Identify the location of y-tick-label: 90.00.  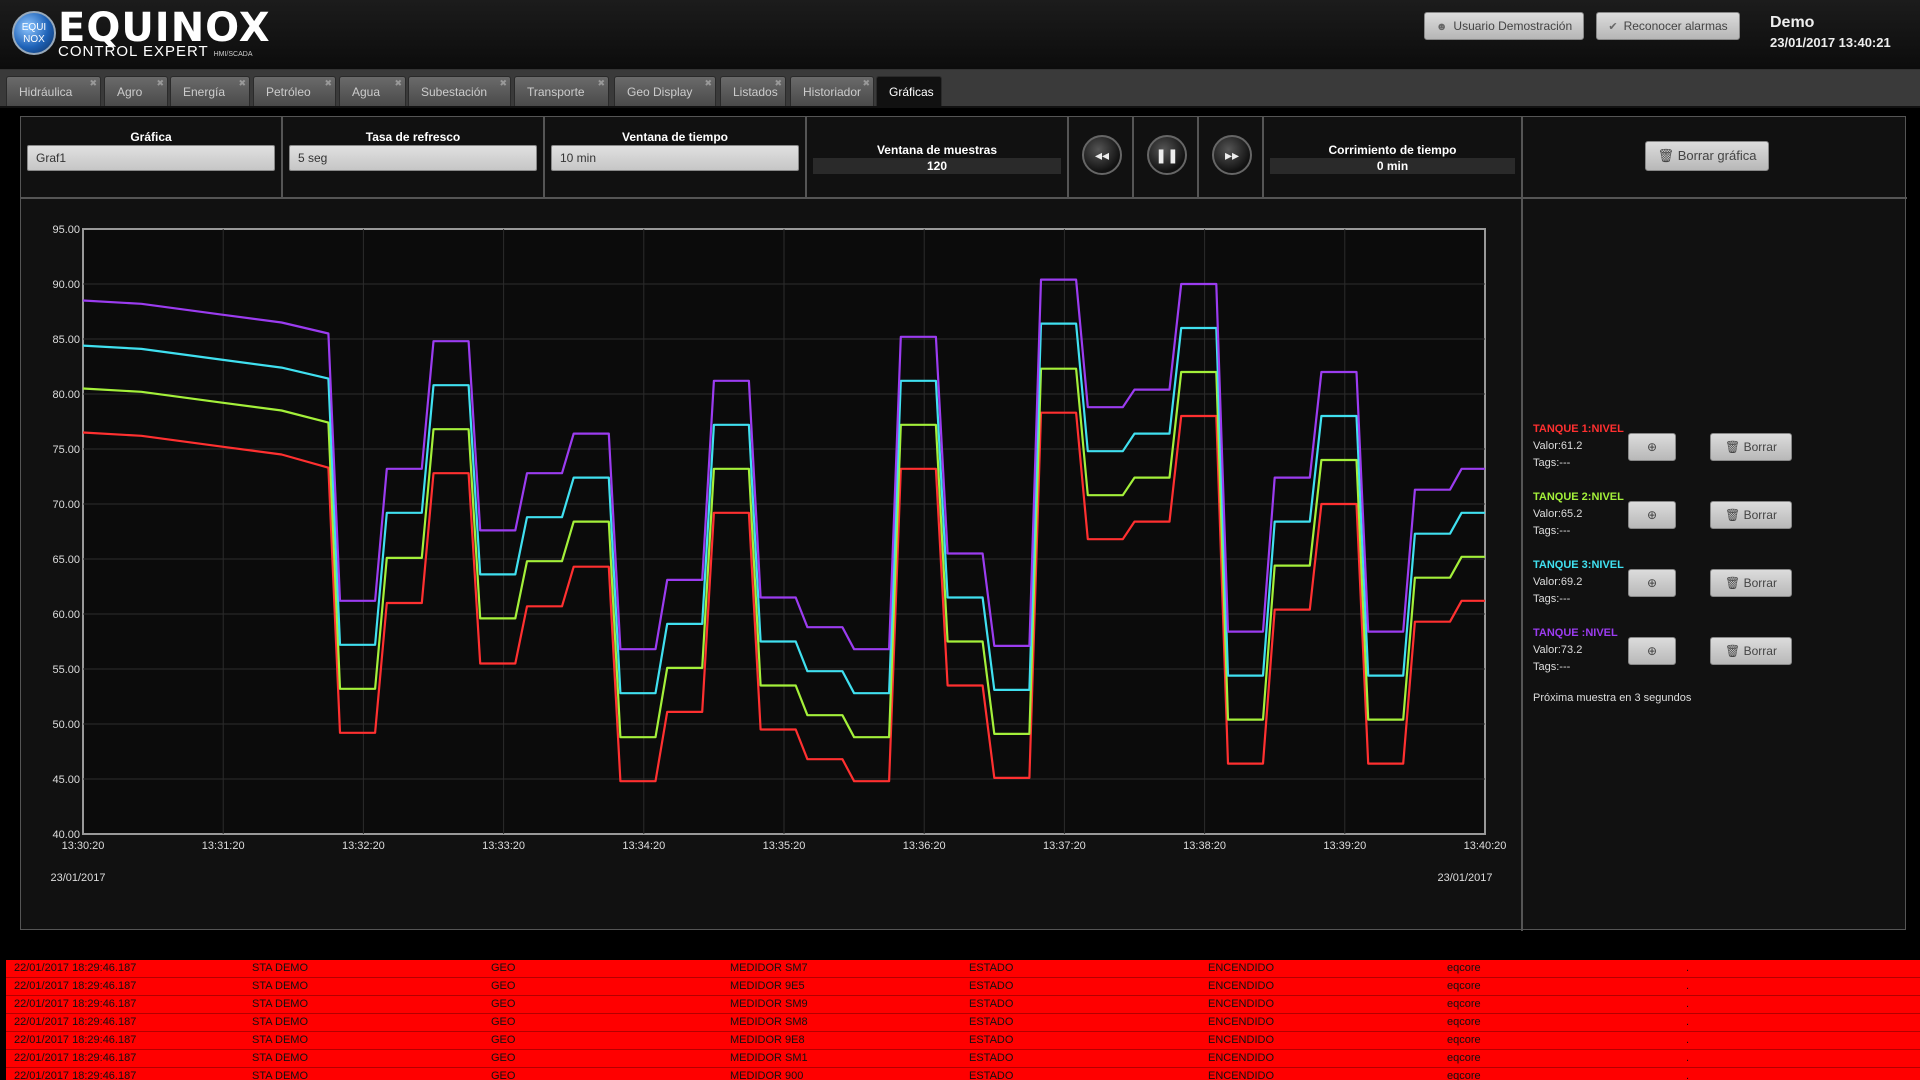
(66, 285).